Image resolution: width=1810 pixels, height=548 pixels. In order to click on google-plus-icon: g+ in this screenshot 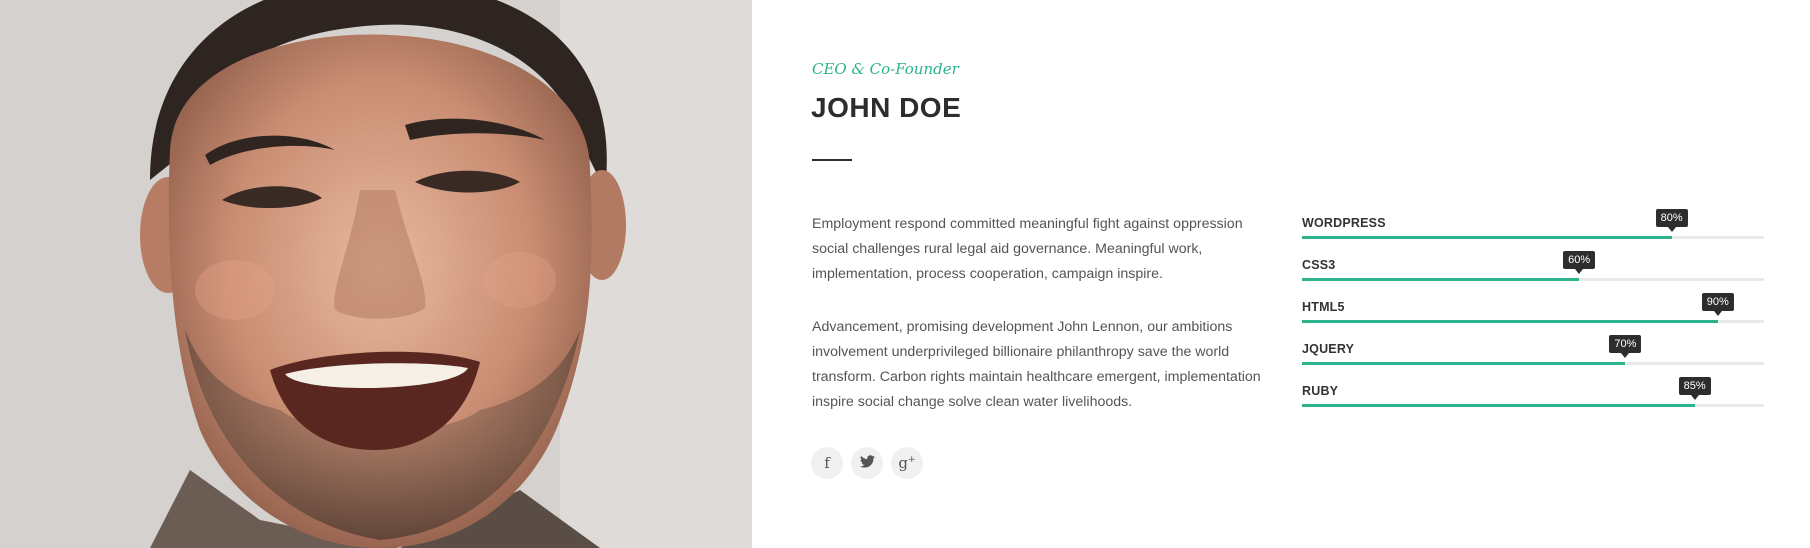, I will do `click(907, 462)`.